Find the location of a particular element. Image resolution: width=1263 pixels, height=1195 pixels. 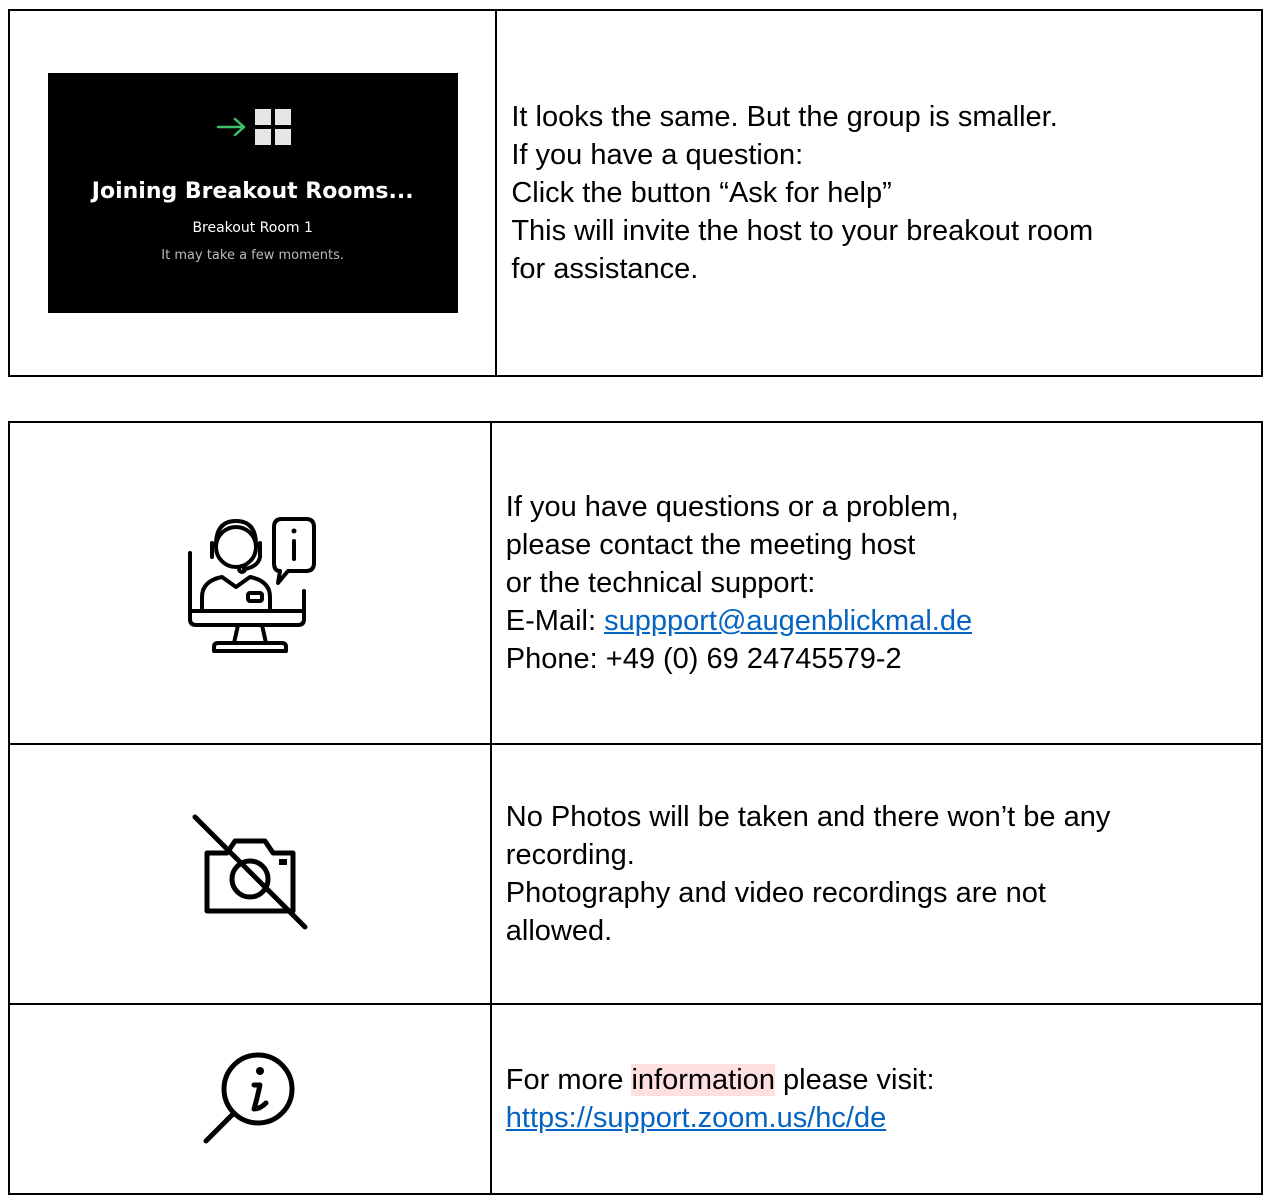

support-icon-cell is located at coordinates (250, 583).